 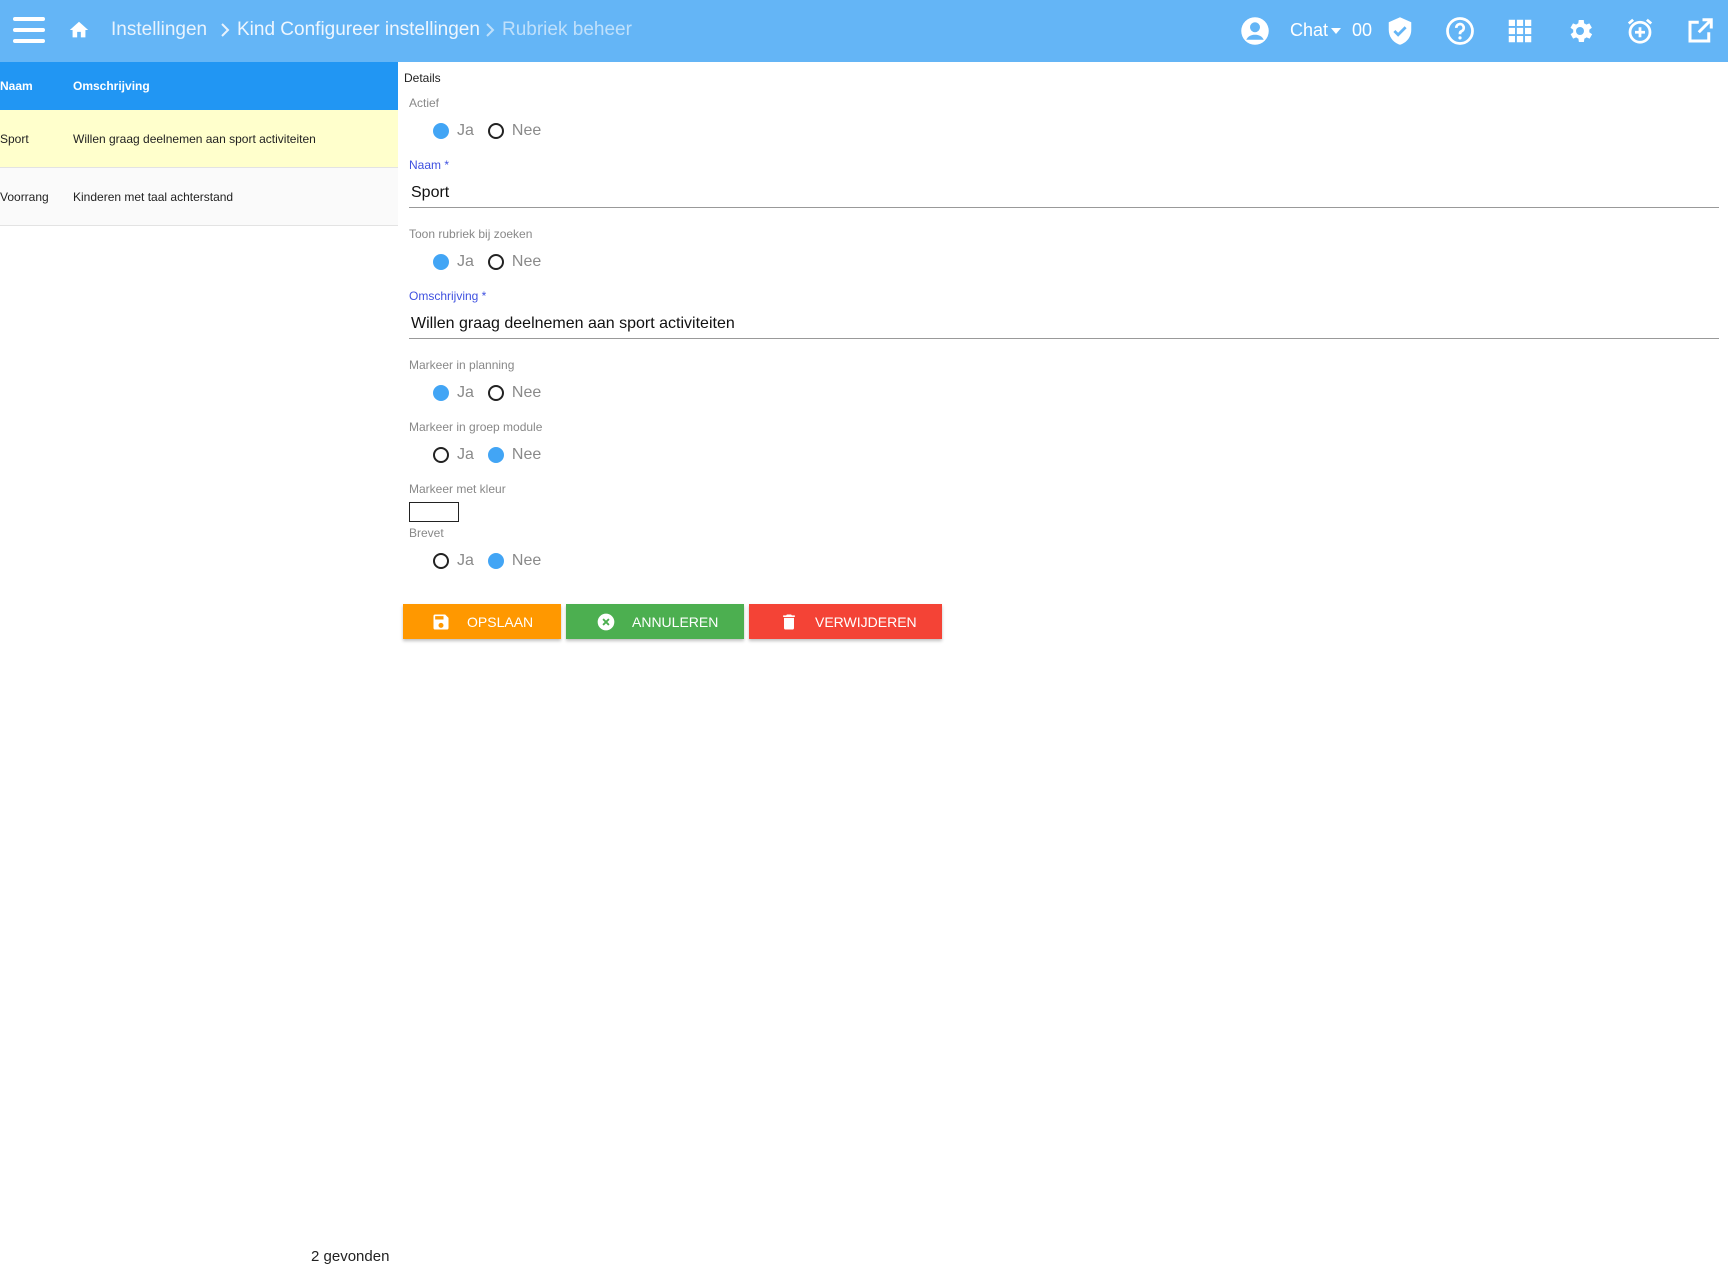 I want to click on brevet-nee-radio, so click(x=495, y=561).